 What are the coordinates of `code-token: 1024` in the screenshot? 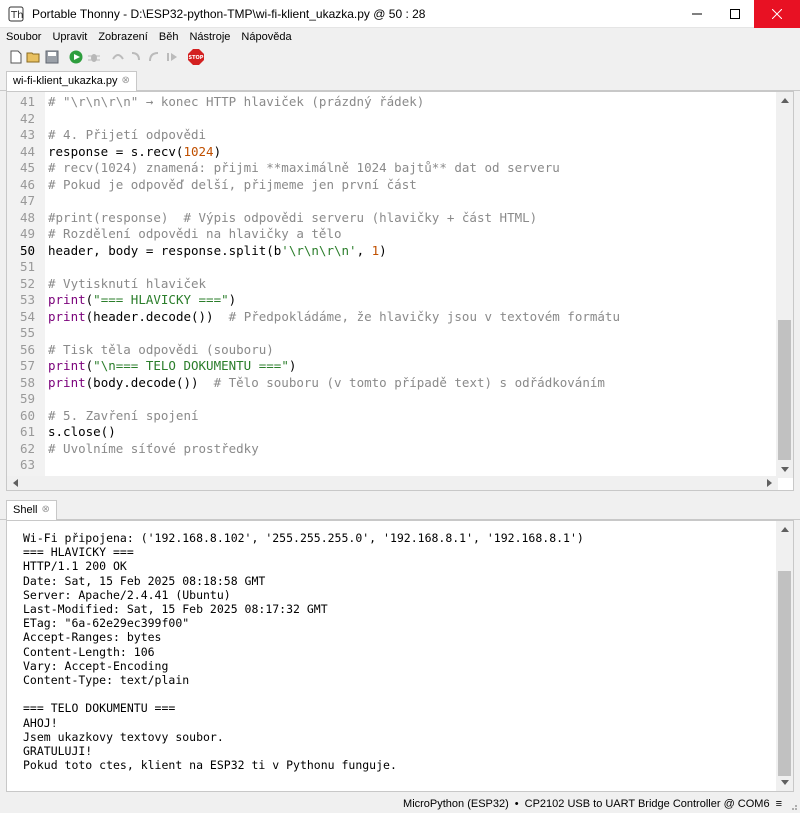 It's located at (198, 151).